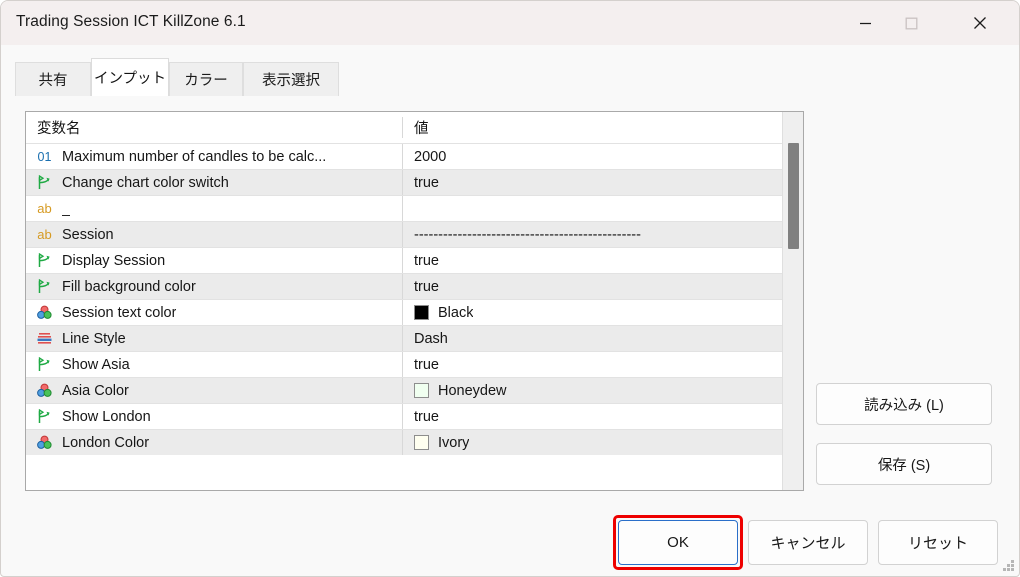 This screenshot has width=1020, height=577. What do you see at coordinates (592, 338) in the screenshot?
I see `parameter-value-cell: Dash` at bounding box center [592, 338].